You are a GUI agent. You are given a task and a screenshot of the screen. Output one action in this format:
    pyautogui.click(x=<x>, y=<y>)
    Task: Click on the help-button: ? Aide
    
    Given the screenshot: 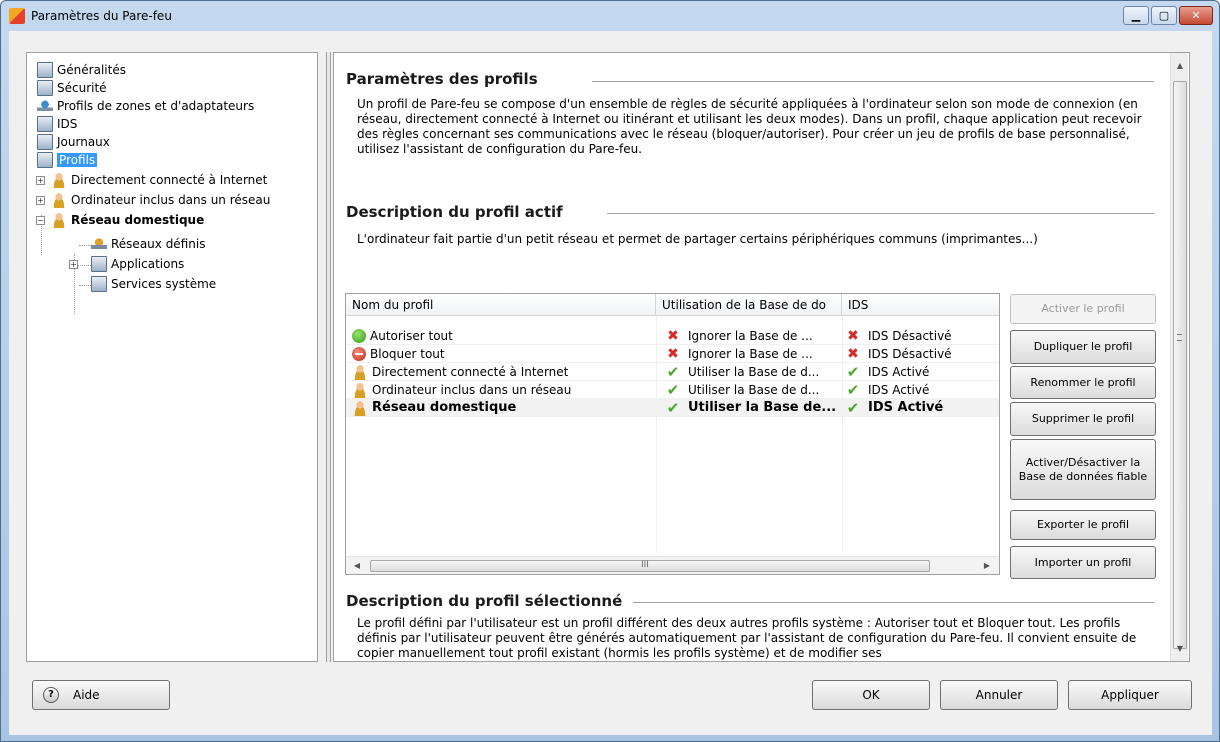 What is the action you would take?
    pyautogui.click(x=101, y=695)
    